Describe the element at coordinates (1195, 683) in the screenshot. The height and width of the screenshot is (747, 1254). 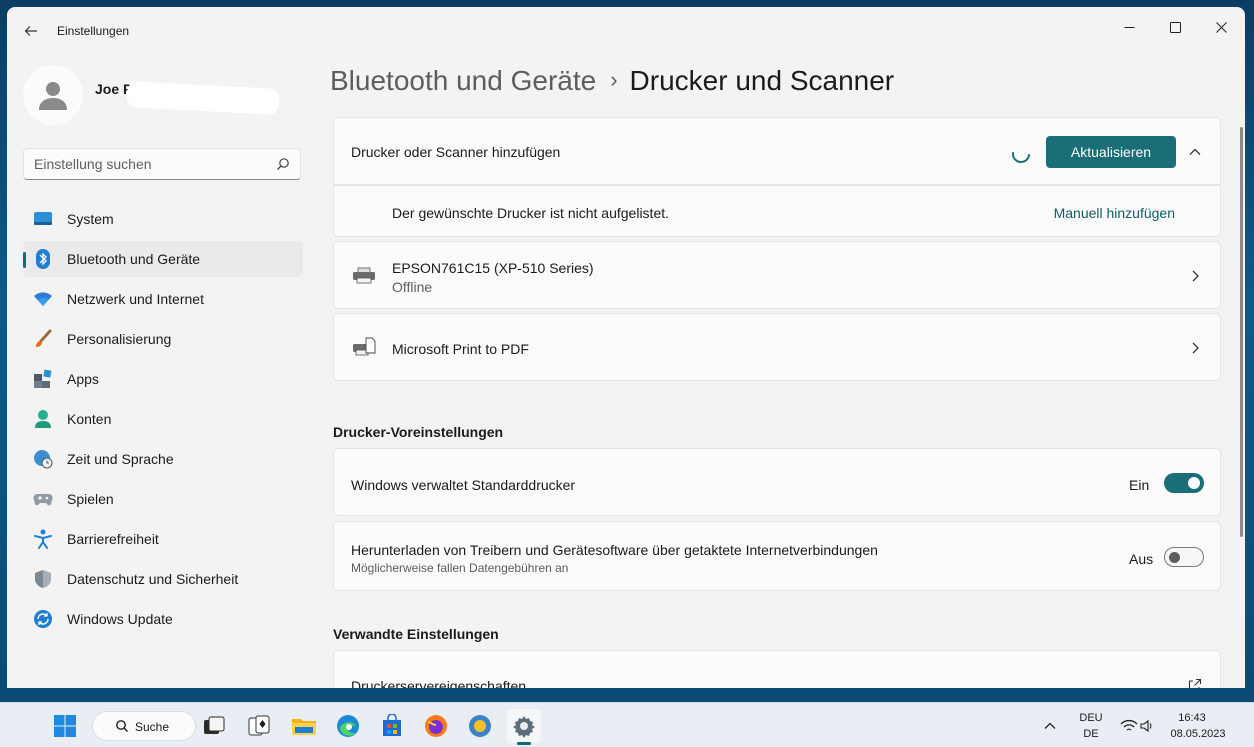
I see `external-link-icon` at that location.